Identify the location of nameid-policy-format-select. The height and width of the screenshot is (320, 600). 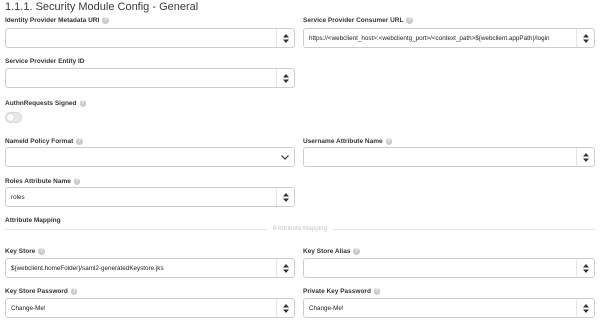
(150, 157).